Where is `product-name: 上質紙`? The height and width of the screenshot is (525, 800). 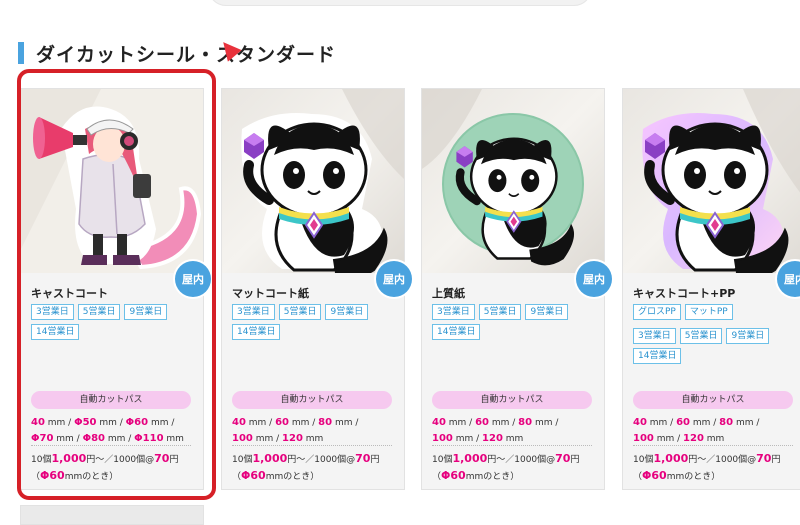
product-name: 上質紙 is located at coordinates (448, 293).